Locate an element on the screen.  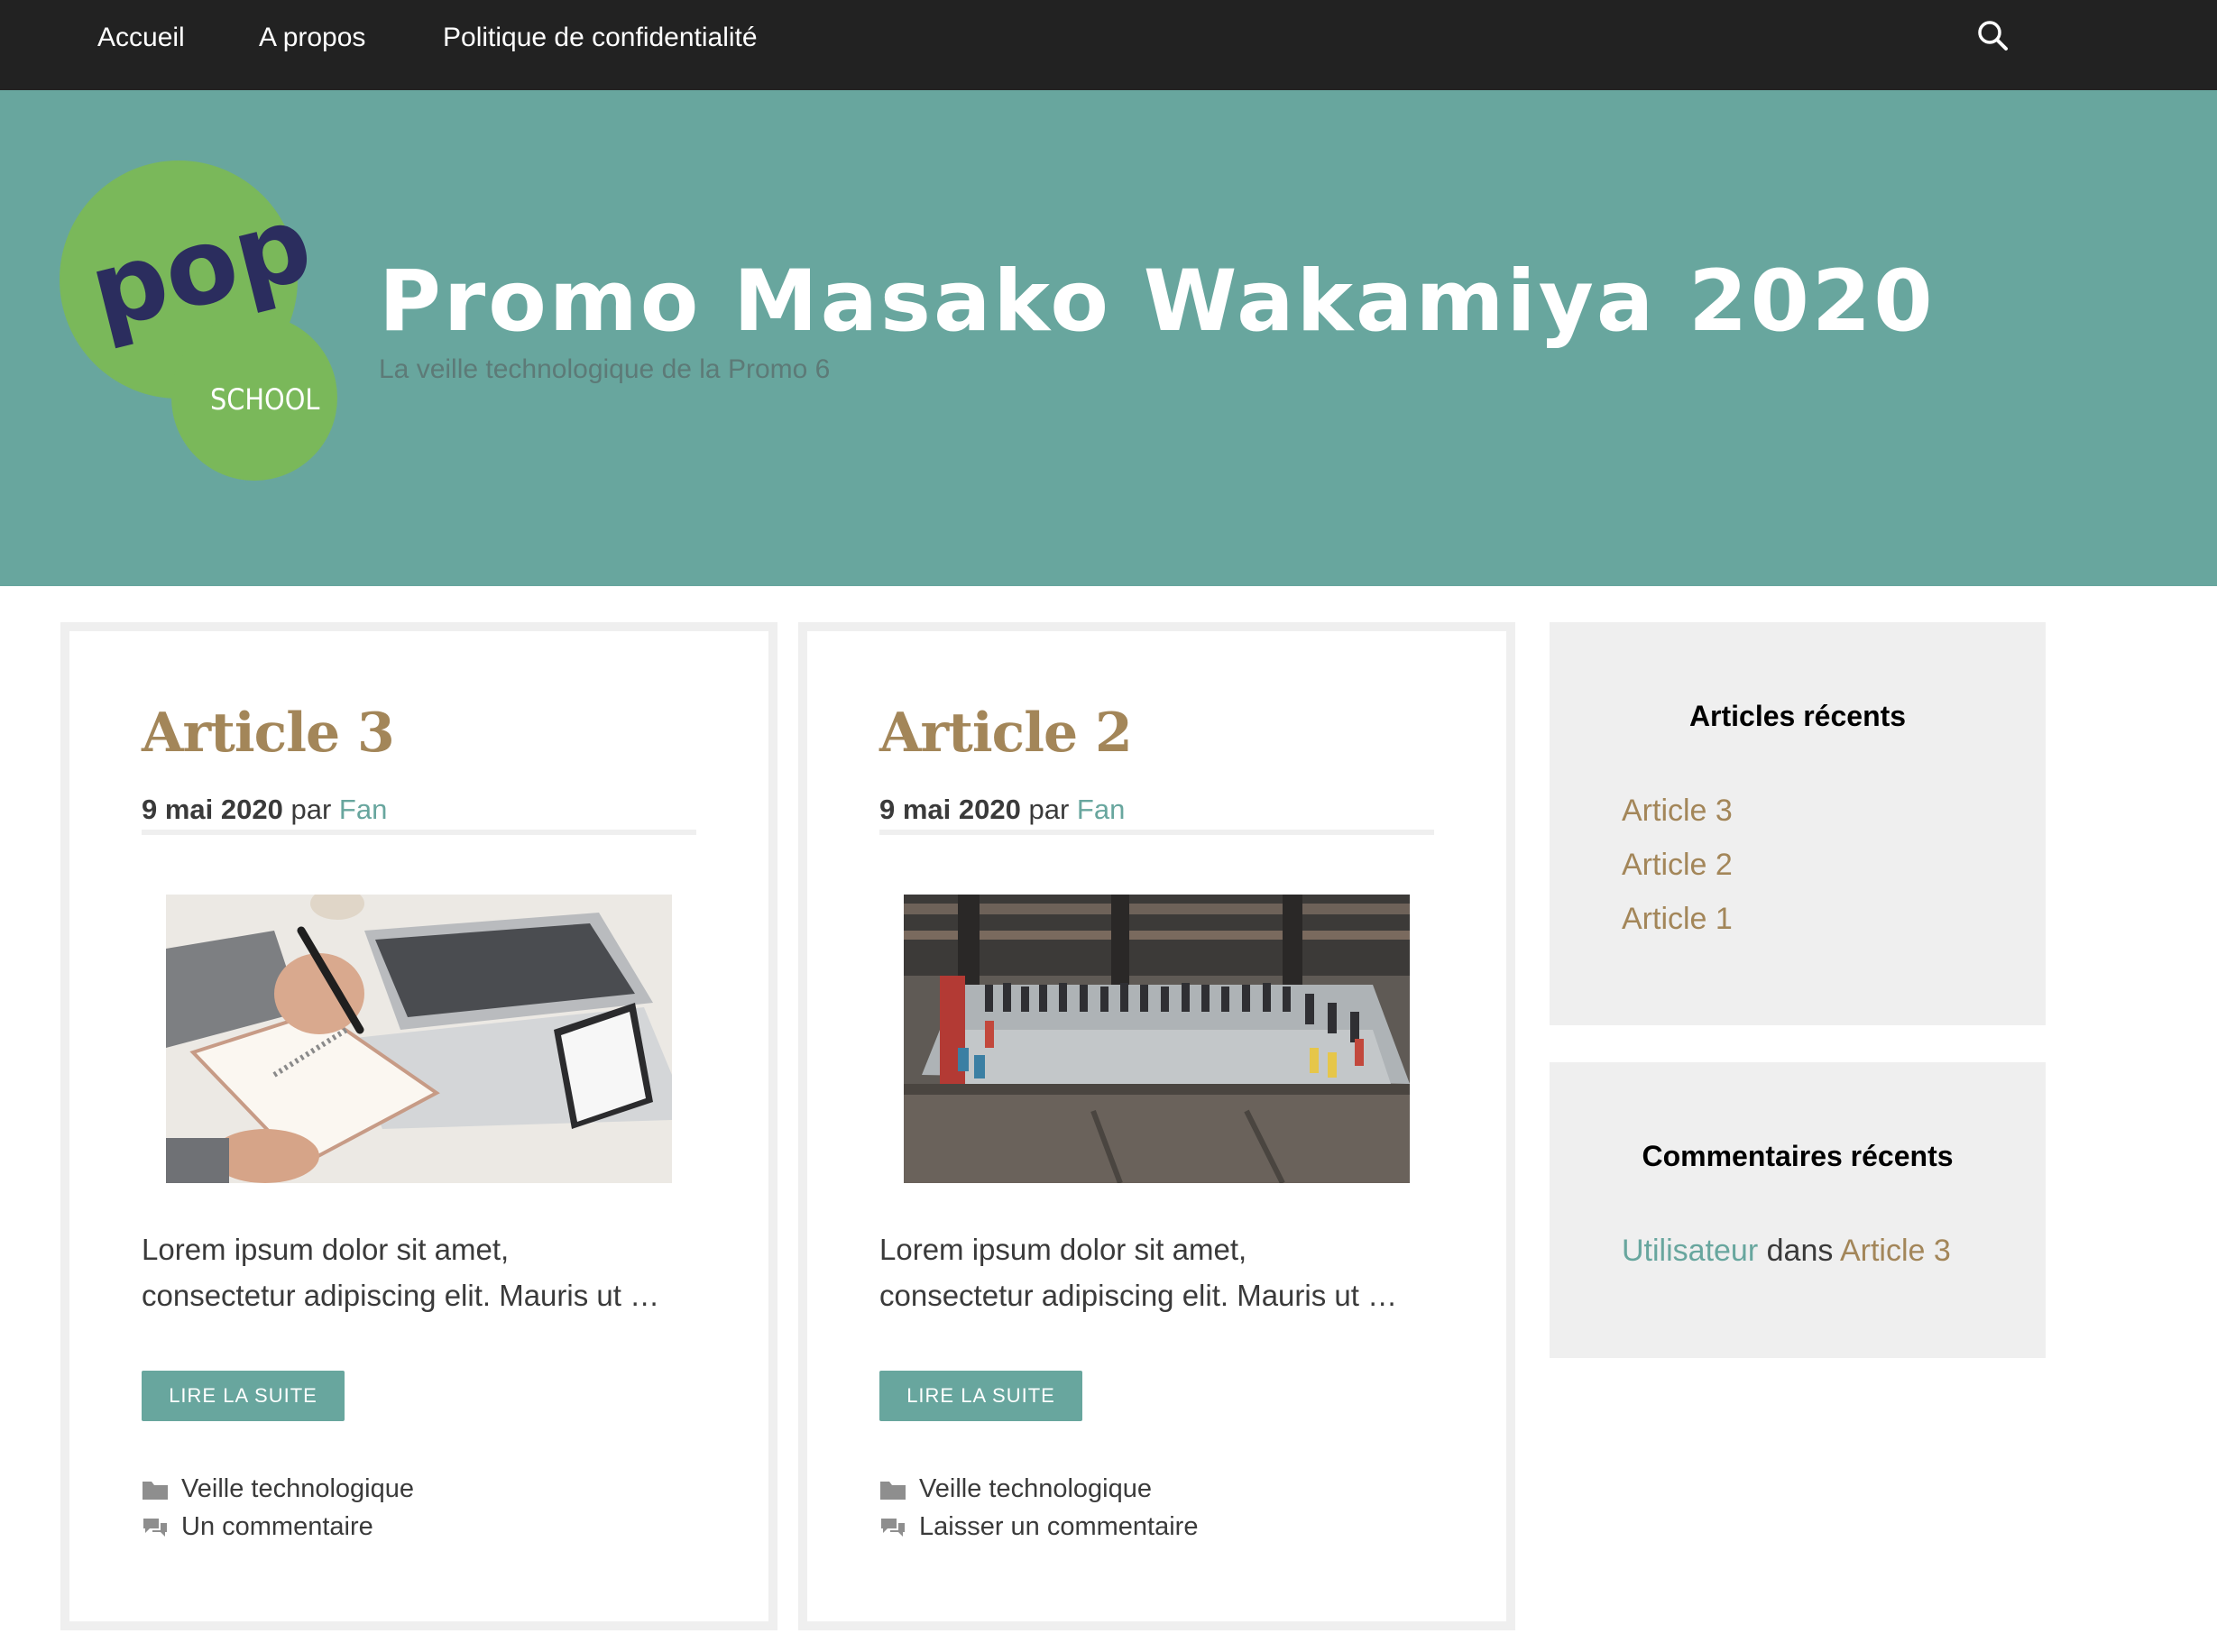
post-comments: Un commentaire is located at coordinates (257, 1527).